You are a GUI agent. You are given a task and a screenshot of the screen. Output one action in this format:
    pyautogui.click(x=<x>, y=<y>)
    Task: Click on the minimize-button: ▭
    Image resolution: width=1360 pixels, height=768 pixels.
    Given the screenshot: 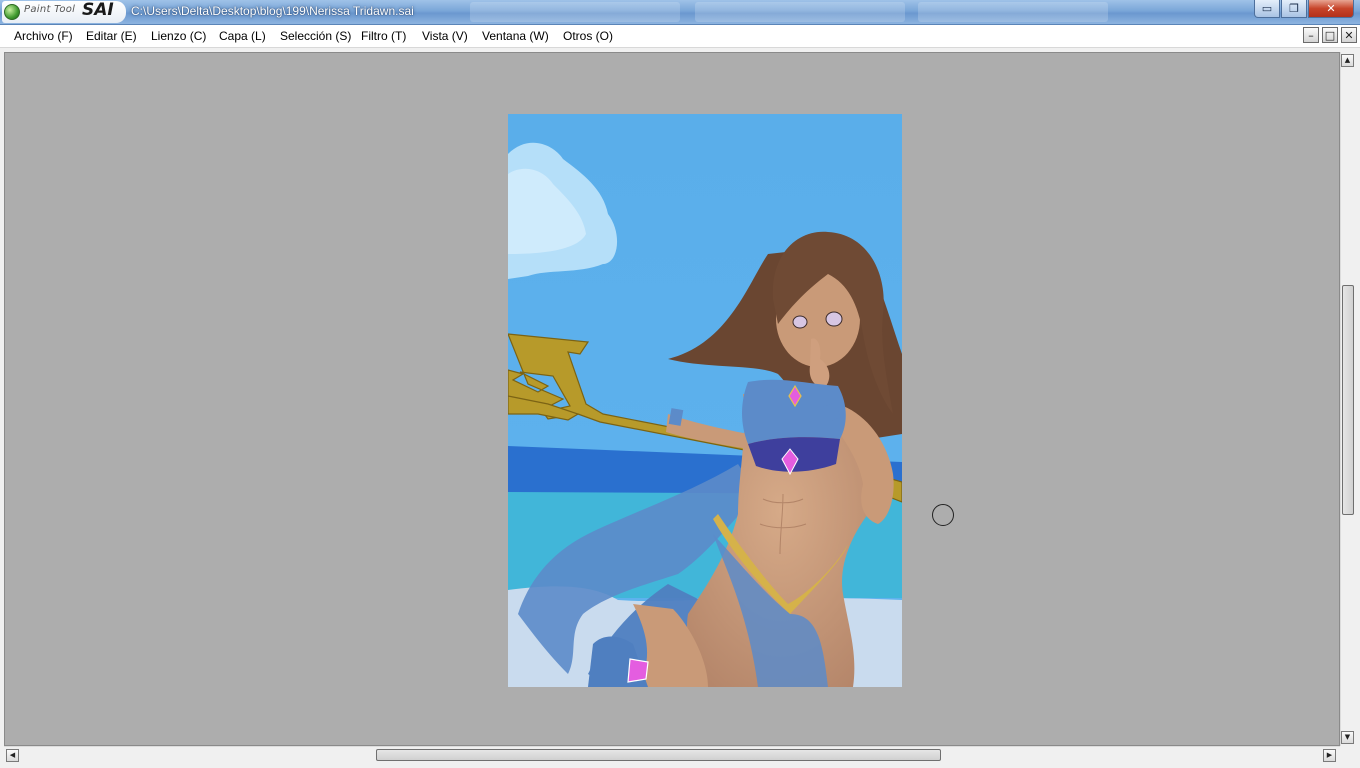 What is the action you would take?
    pyautogui.click(x=1267, y=9)
    